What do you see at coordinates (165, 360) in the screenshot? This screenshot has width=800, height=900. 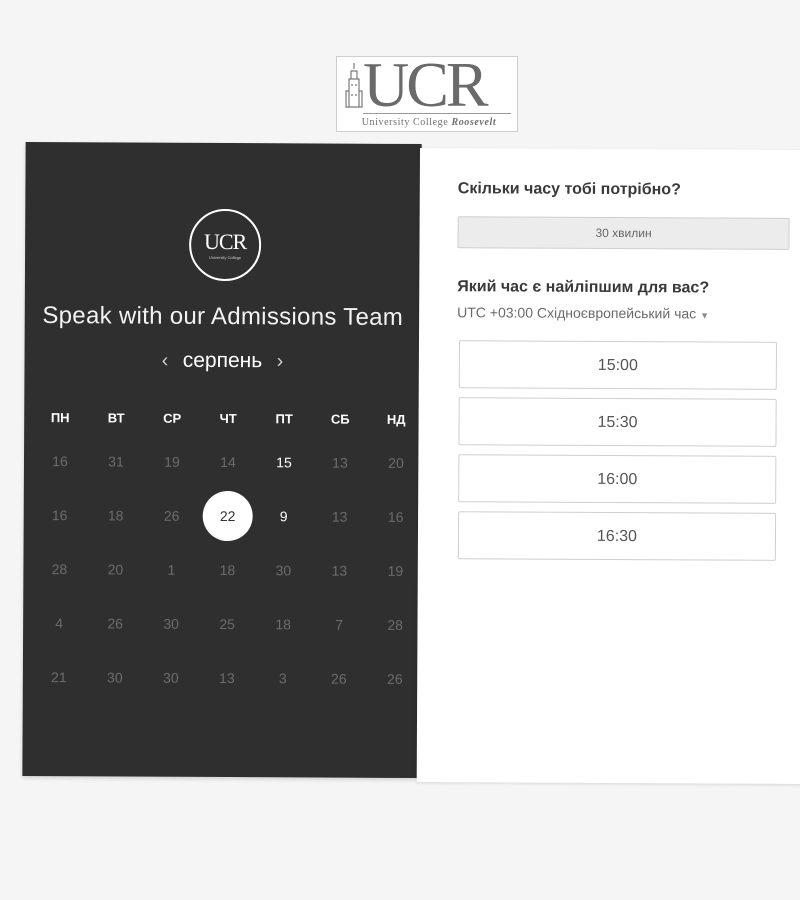 I see `prev-month-button: ‹` at bounding box center [165, 360].